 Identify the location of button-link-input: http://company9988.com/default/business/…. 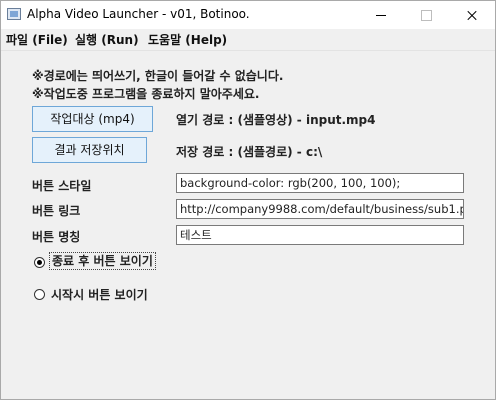
(320, 209).